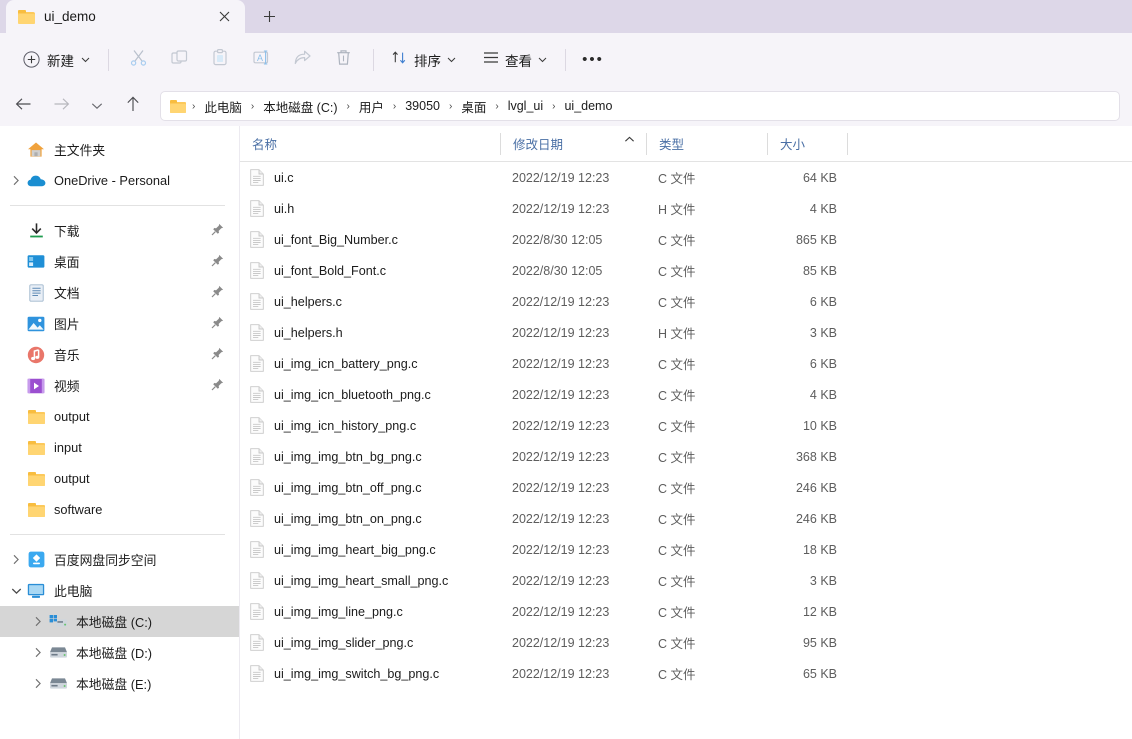  I want to click on file-name-cell: ui_img_icn_history_png.c, so click(328, 425).